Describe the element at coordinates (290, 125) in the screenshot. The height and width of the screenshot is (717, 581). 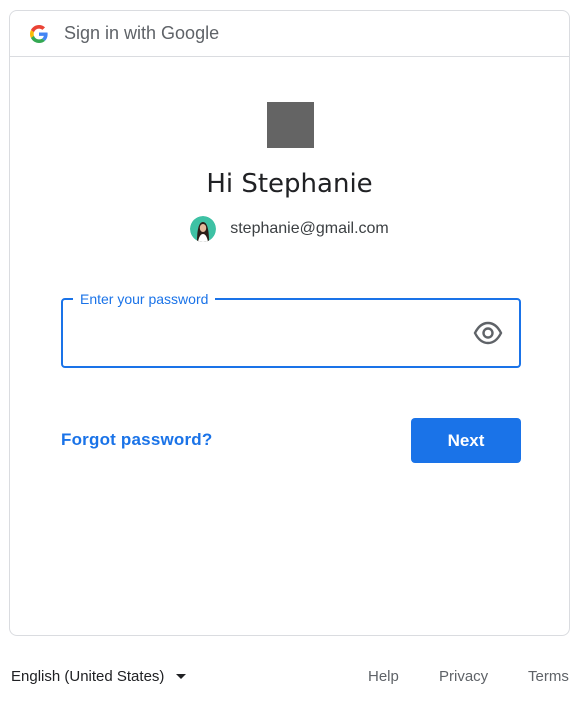
I see `brand-logo-placeholder` at that location.